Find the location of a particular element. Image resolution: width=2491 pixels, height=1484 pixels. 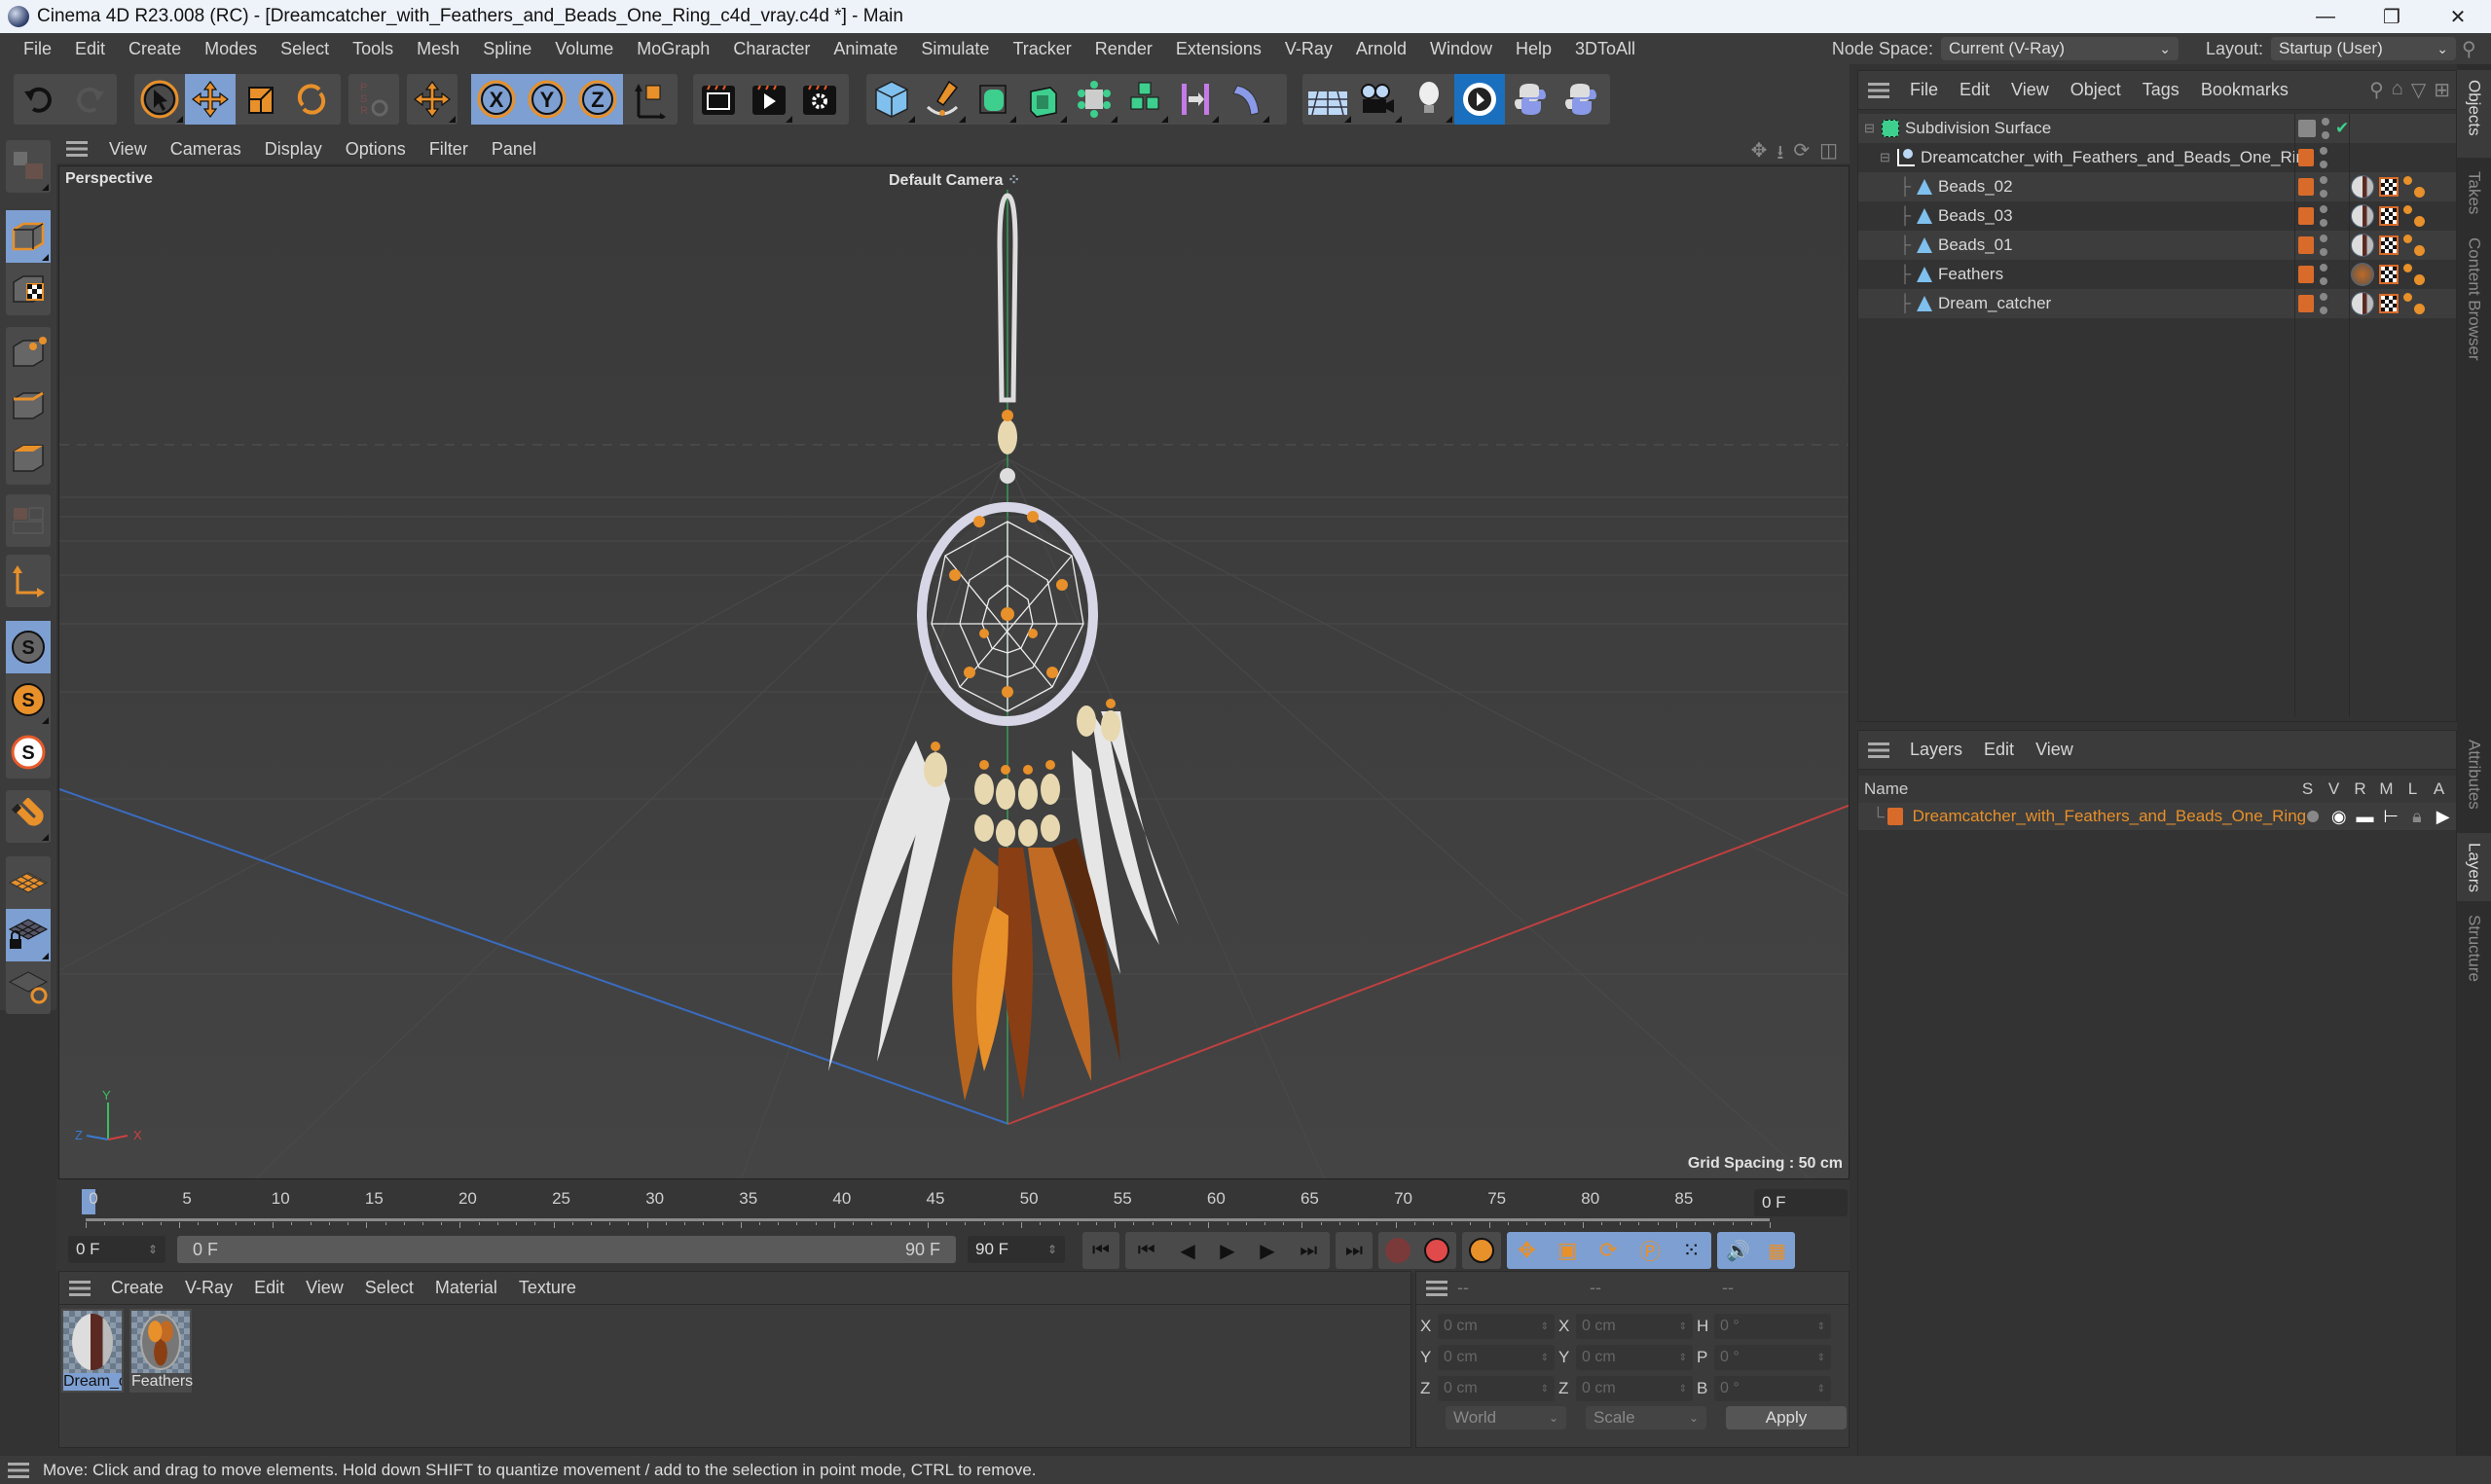

menu-window: Window is located at coordinates (1461, 49).